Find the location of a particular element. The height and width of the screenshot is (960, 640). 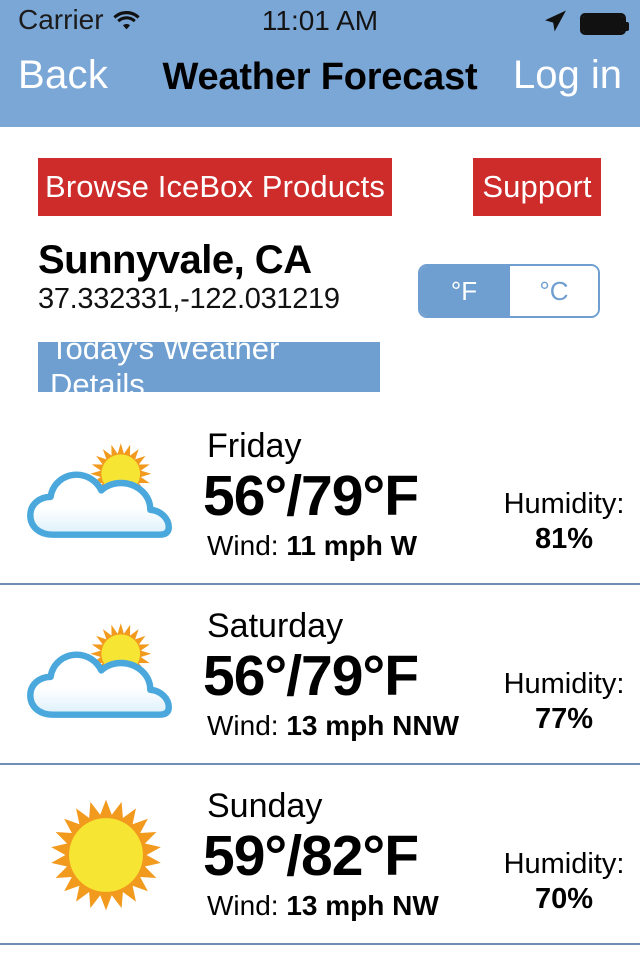

humidity-value: 70% is located at coordinates (564, 899).